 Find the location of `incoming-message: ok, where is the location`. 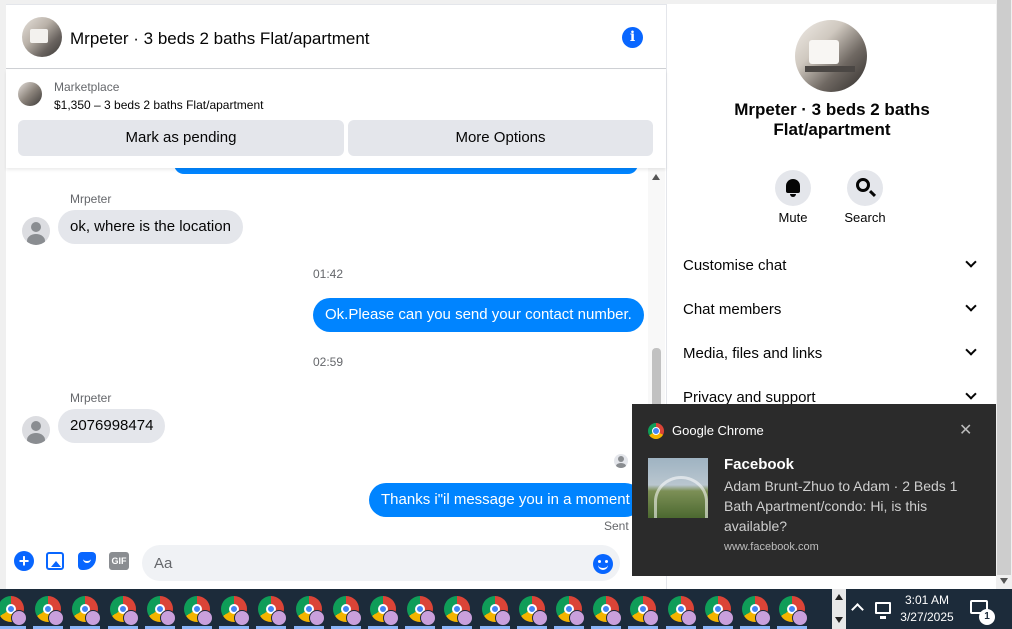

incoming-message: ok, where is the location is located at coordinates (150, 227).